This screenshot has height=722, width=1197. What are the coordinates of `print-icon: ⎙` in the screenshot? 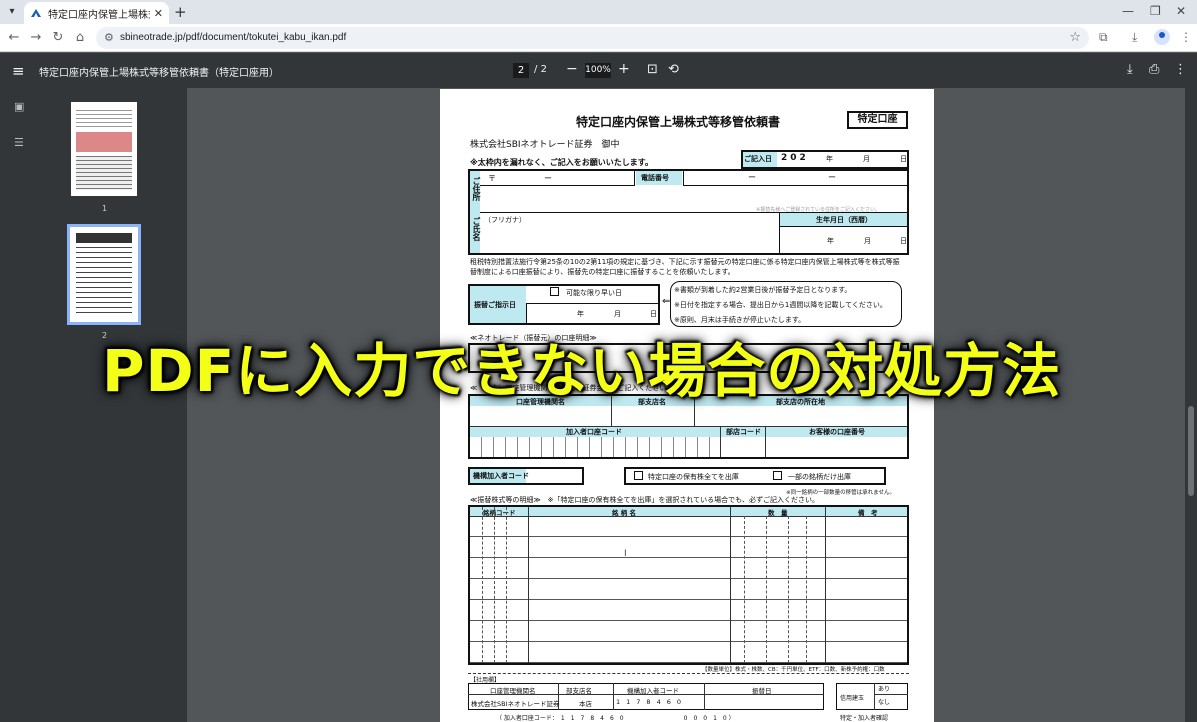 It's located at (1154, 69).